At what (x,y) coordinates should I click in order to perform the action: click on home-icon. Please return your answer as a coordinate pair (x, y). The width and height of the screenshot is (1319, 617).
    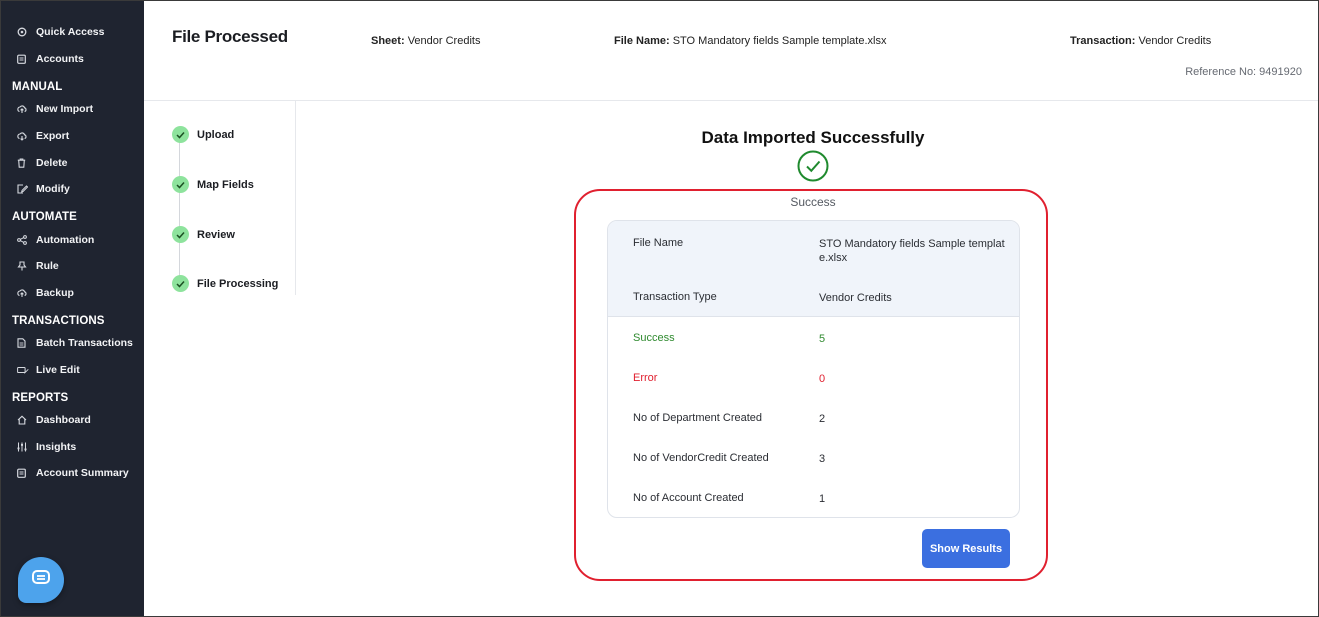
    Looking at the image, I should click on (22, 420).